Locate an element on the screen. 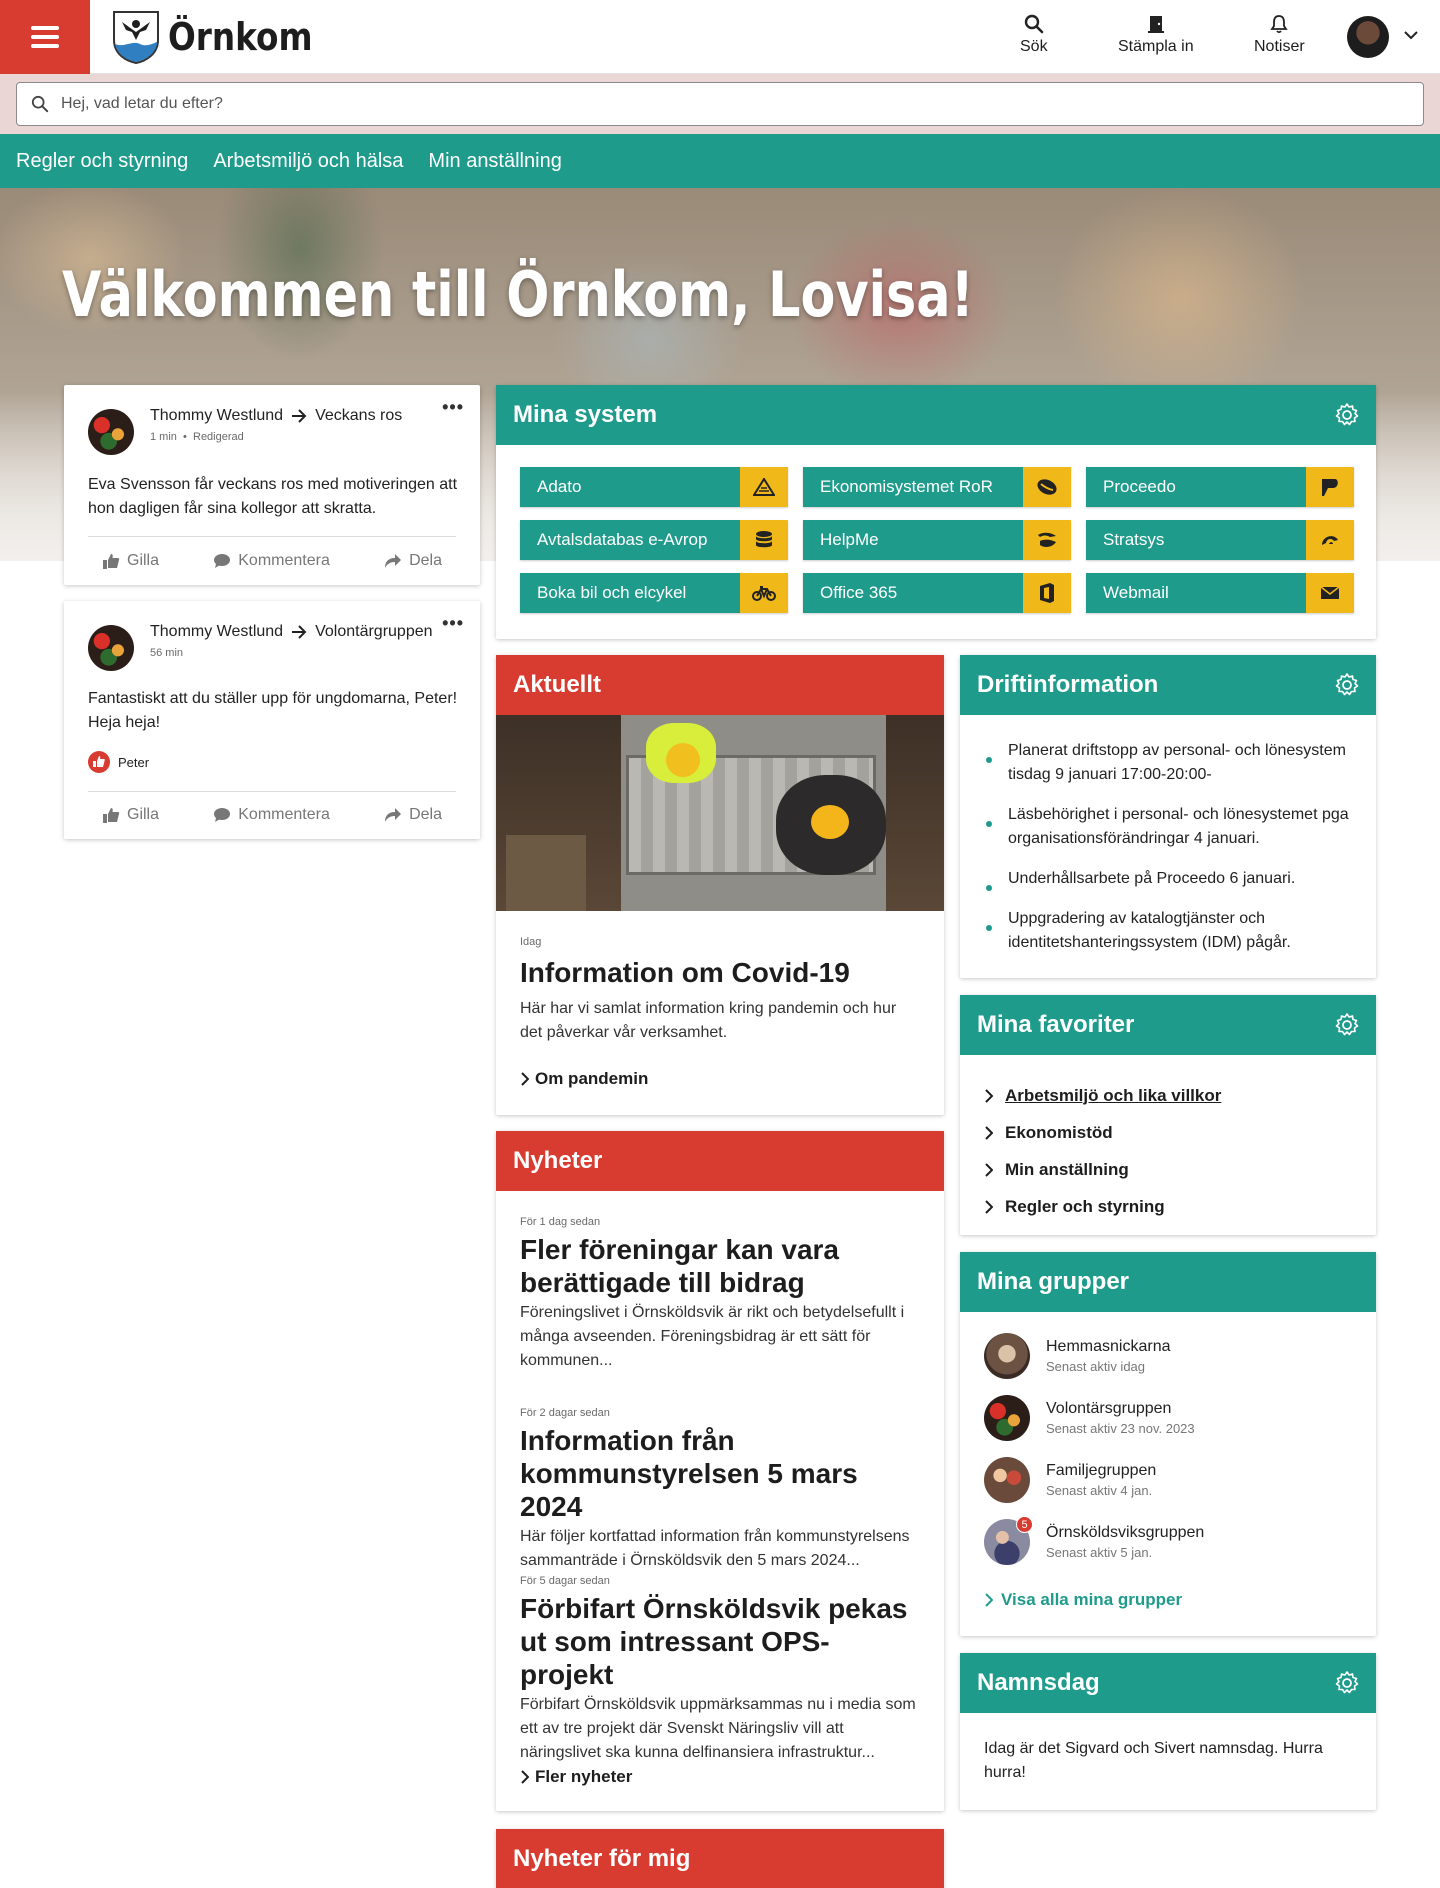 The width and height of the screenshot is (1440, 1888). search-action: Sök is located at coordinates (1034, 35).